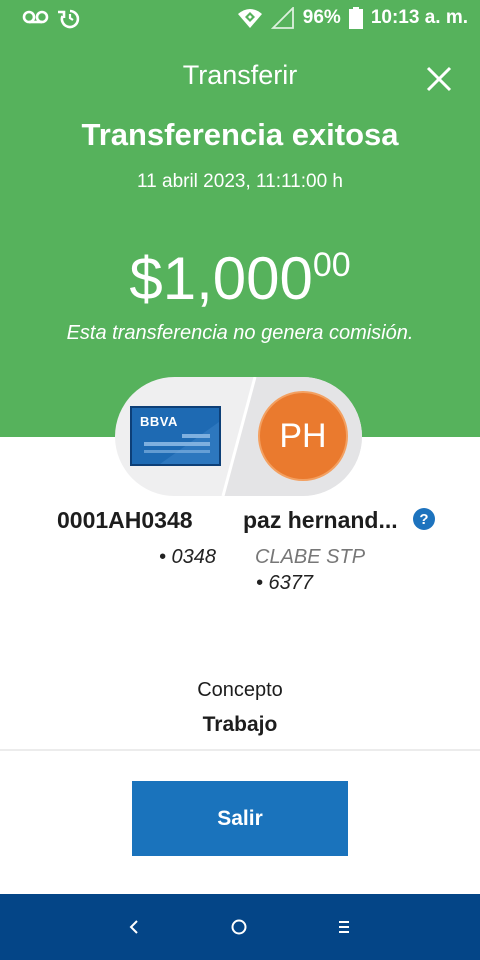  What do you see at coordinates (51, 19) in the screenshot?
I see `voicemail-icon` at bounding box center [51, 19].